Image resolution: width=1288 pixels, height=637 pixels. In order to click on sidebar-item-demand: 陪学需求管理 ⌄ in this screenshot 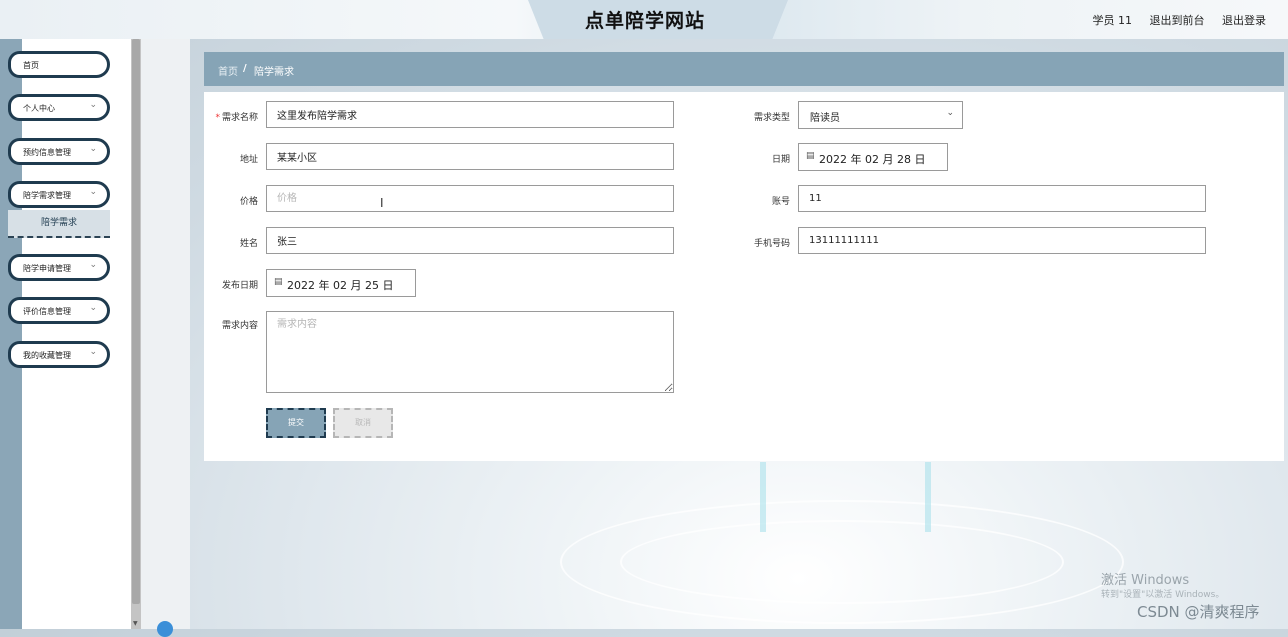, I will do `click(59, 194)`.